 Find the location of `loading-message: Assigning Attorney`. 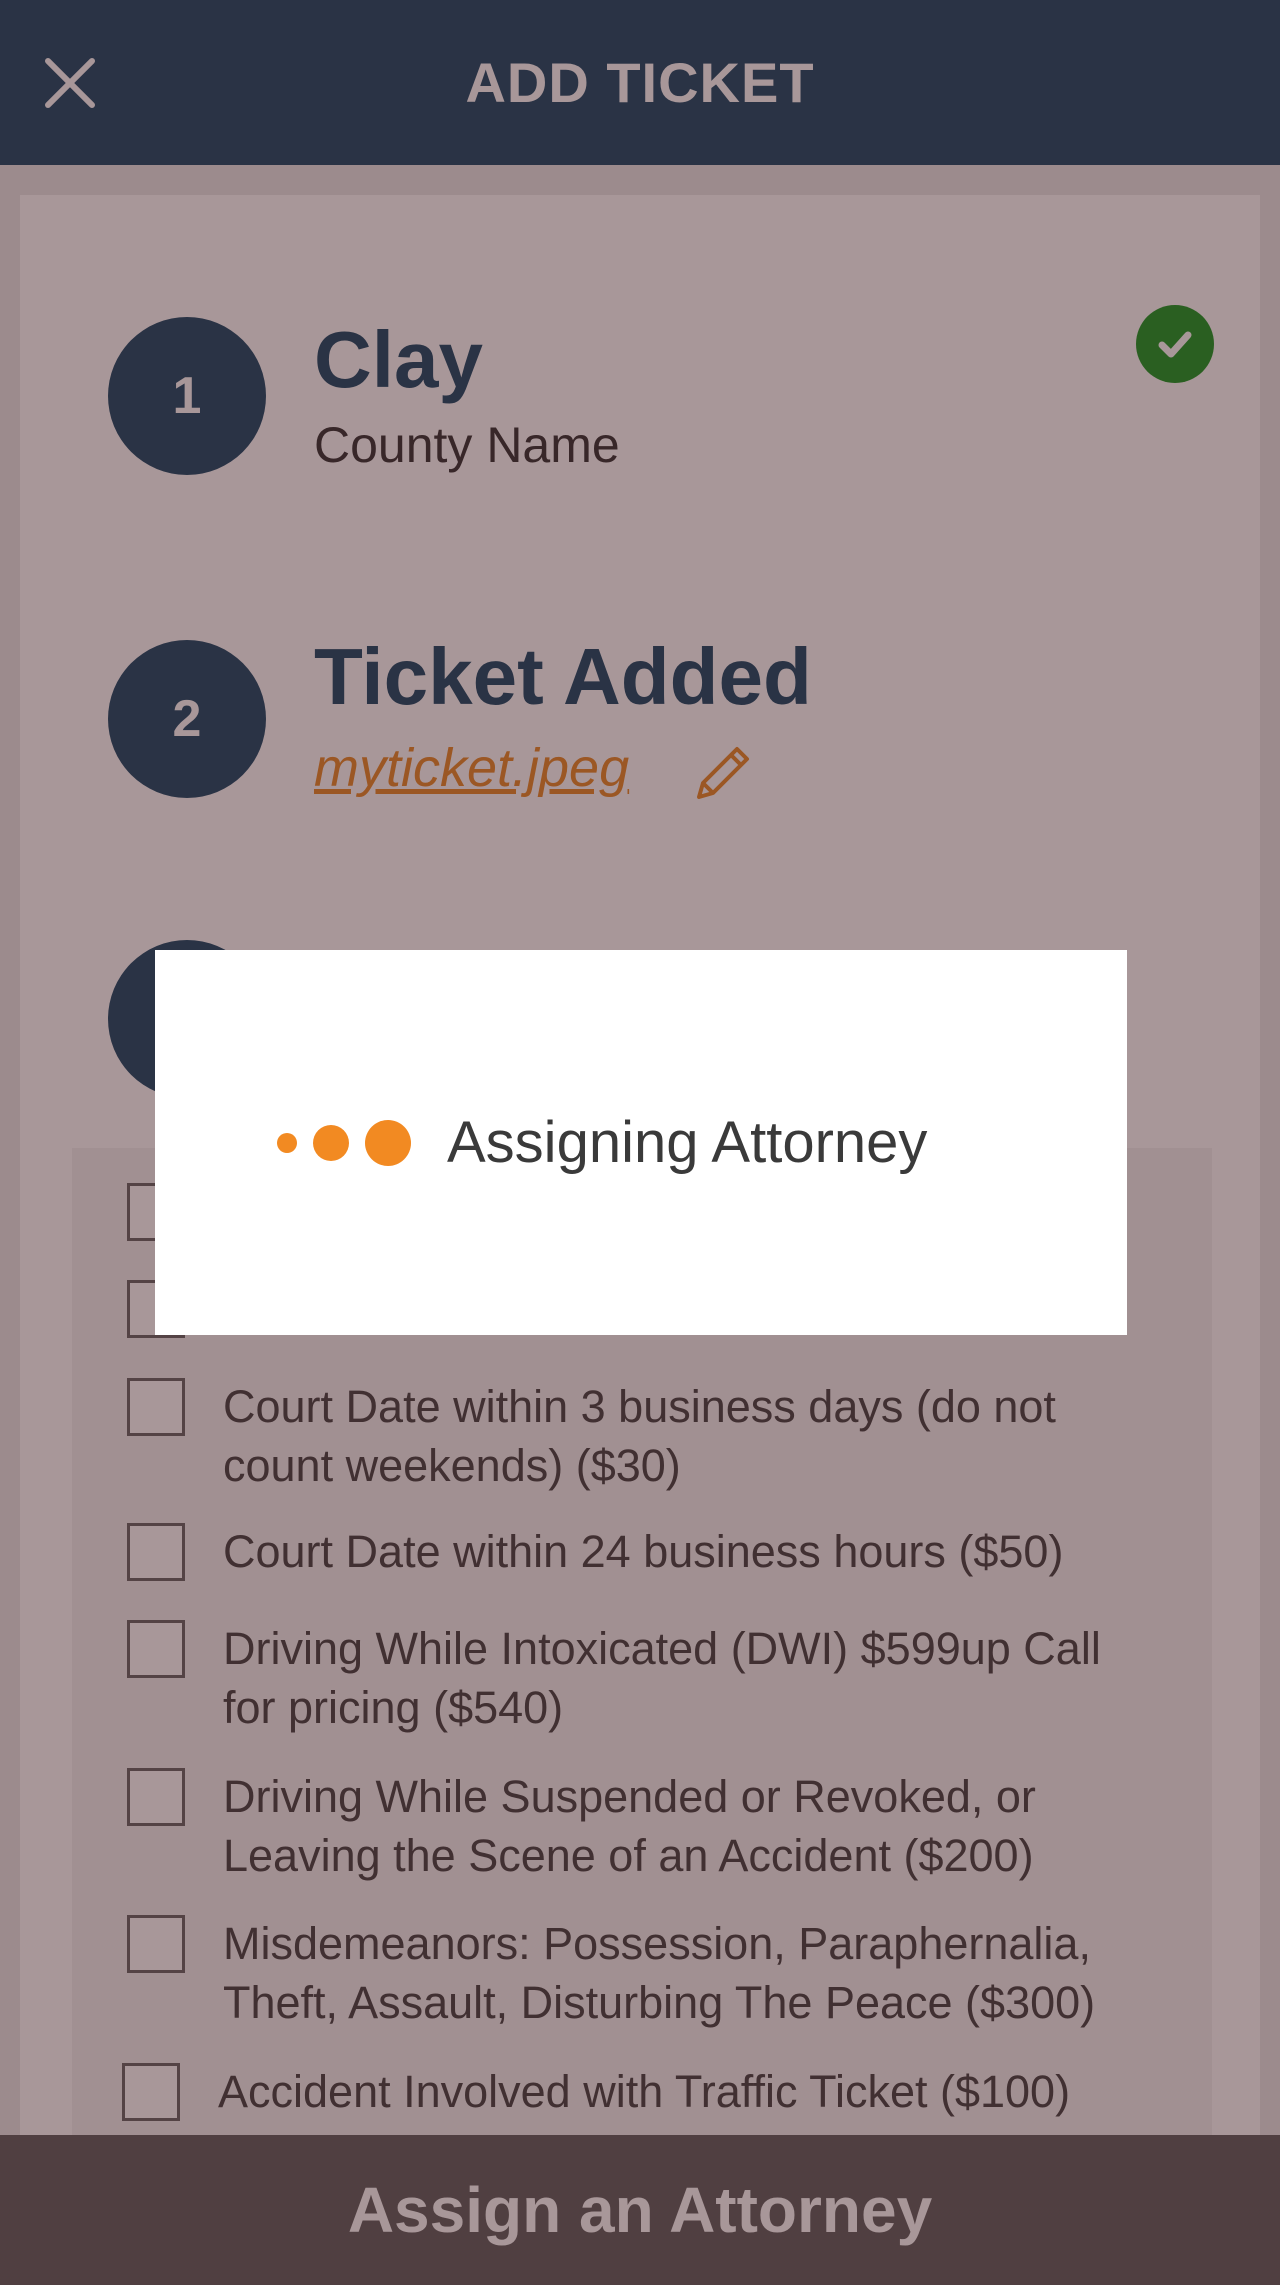

loading-message: Assigning Attorney is located at coordinates (687, 1142).